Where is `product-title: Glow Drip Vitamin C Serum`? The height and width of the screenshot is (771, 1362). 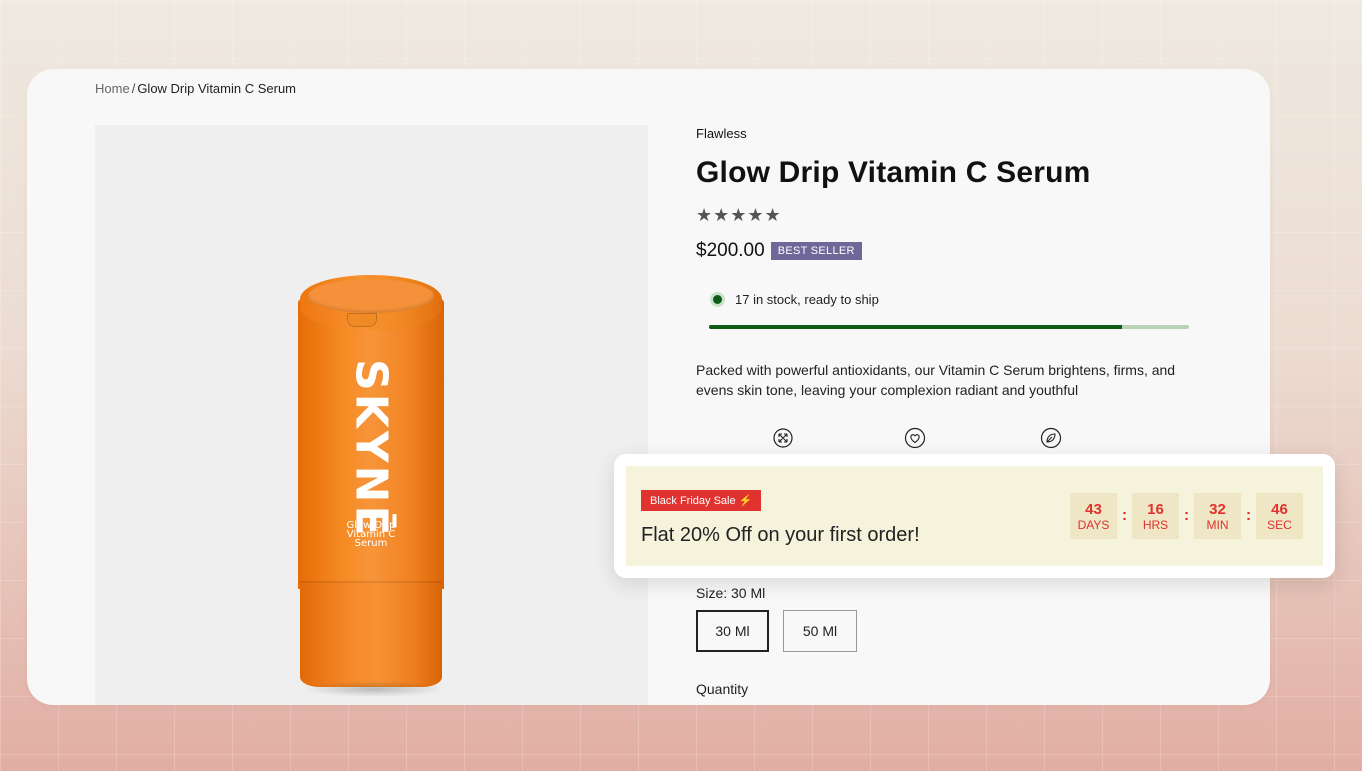
product-title: Glow Drip Vitamin C Serum is located at coordinates (893, 172).